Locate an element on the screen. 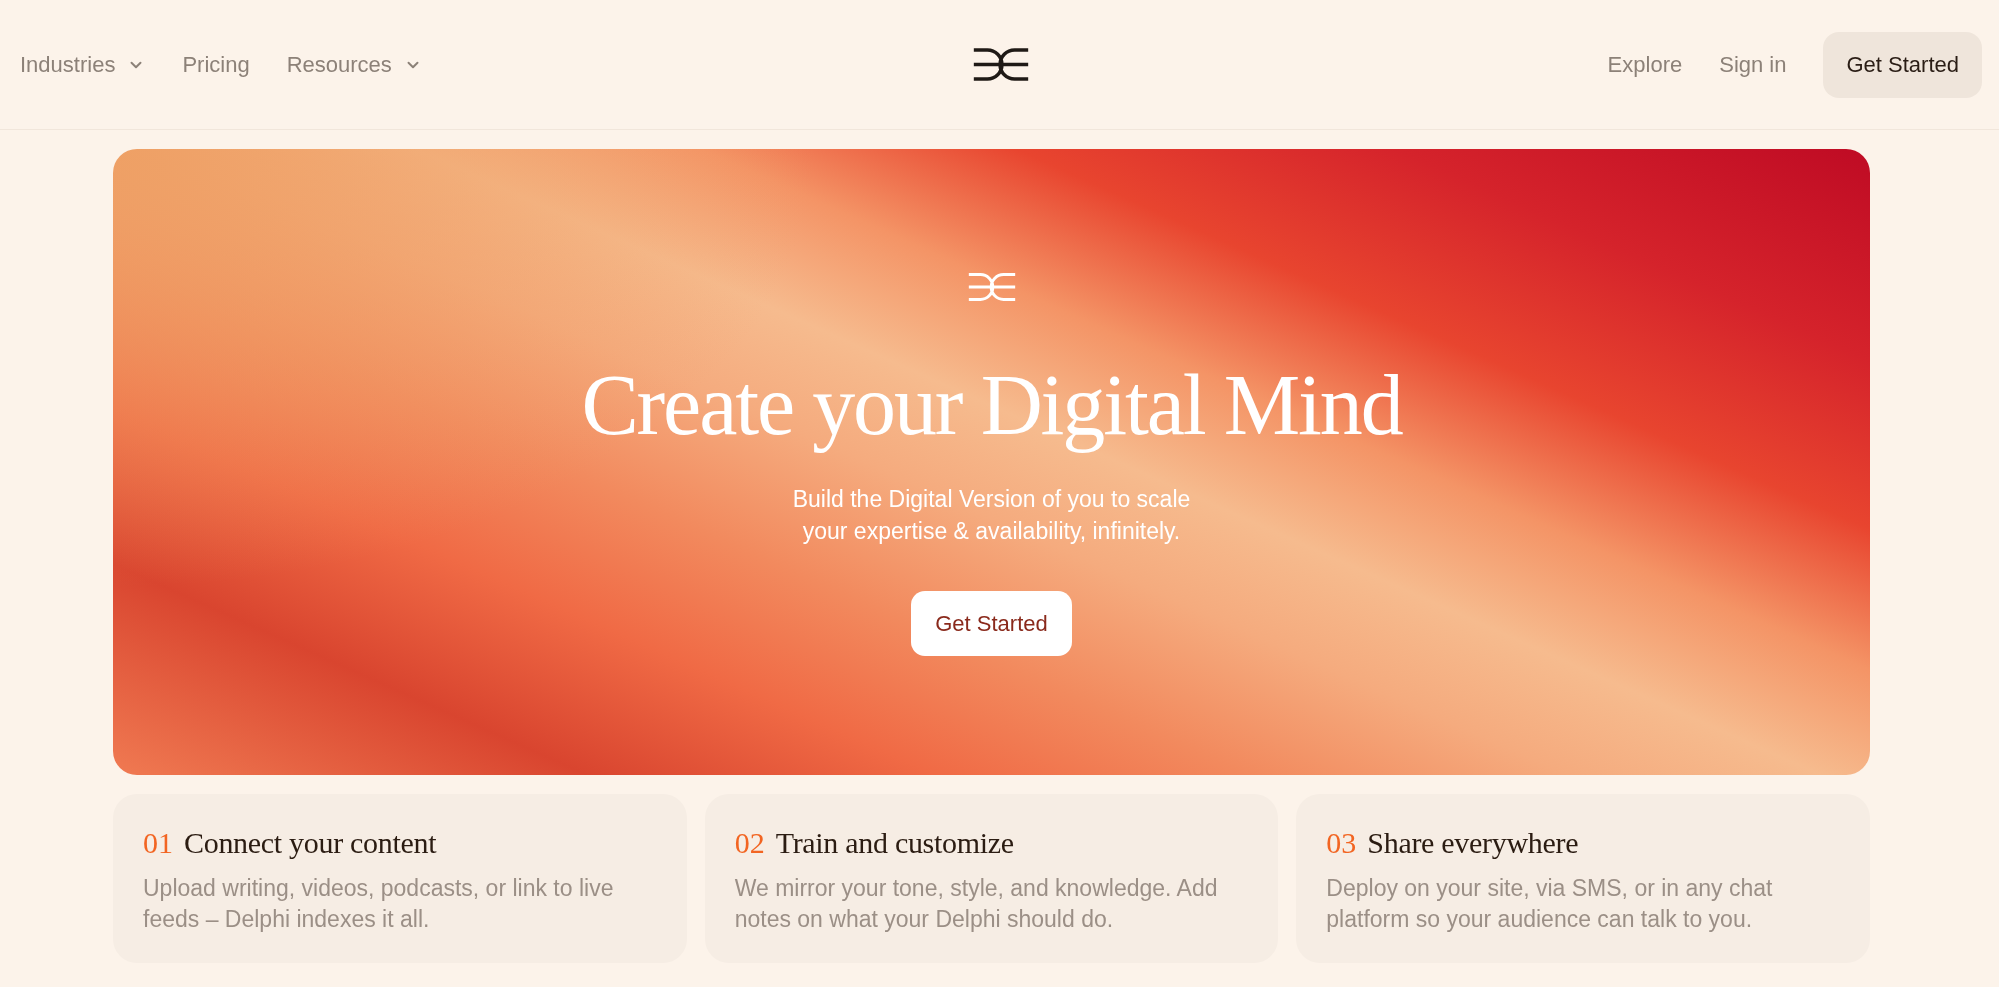  step-title: Train and customize is located at coordinates (894, 843).